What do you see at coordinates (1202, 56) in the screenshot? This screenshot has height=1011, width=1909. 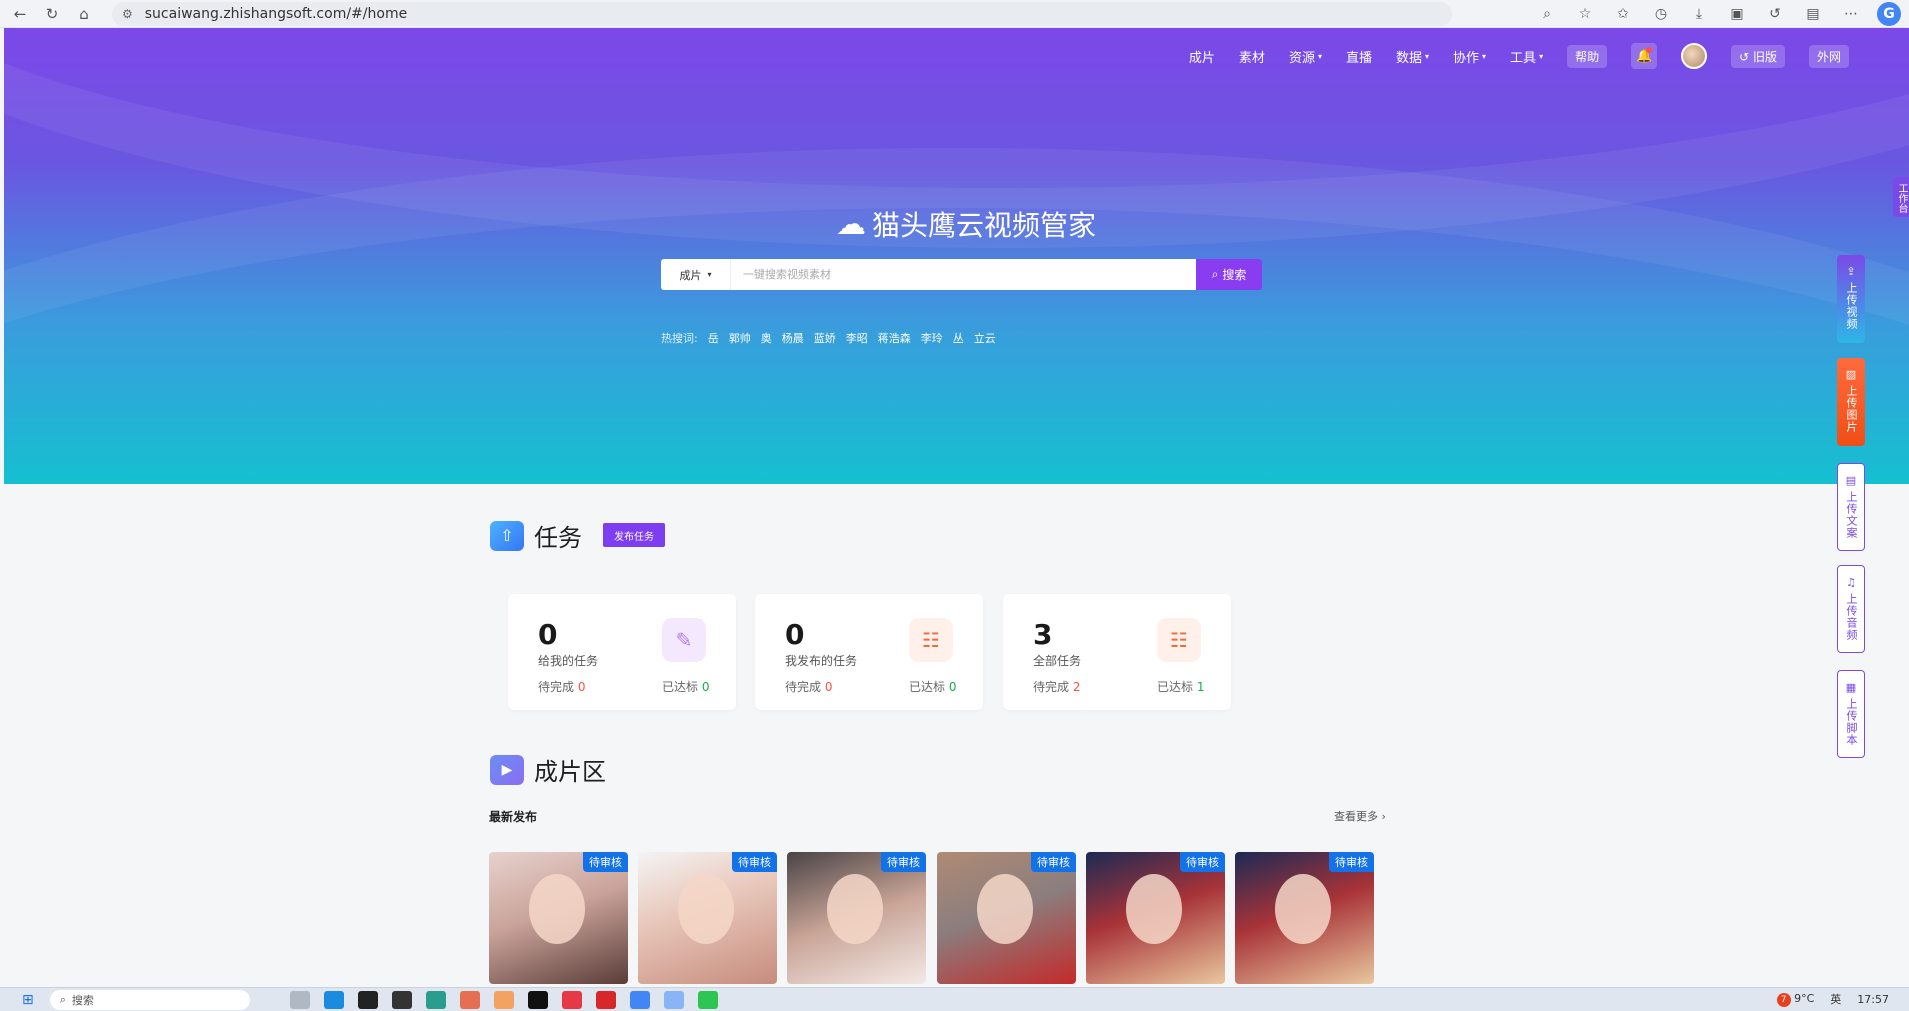 I see `nav-item-film: 成片` at bounding box center [1202, 56].